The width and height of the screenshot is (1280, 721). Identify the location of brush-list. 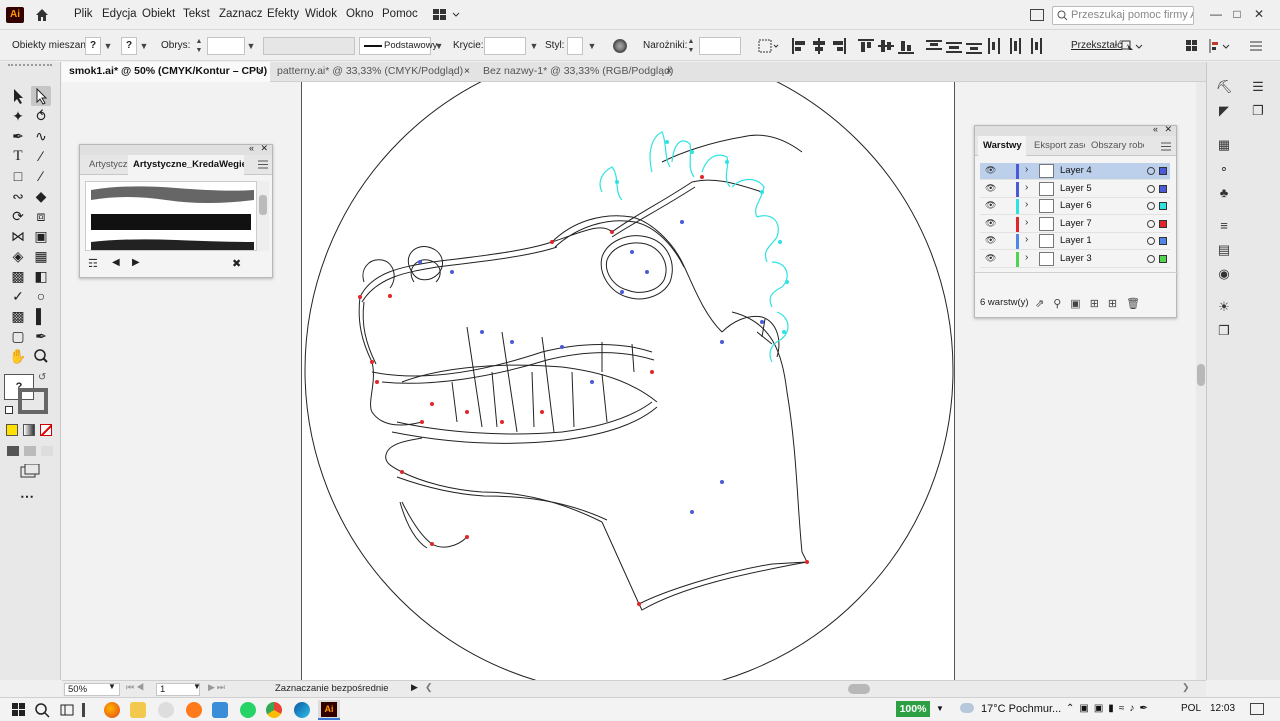
(171, 216).